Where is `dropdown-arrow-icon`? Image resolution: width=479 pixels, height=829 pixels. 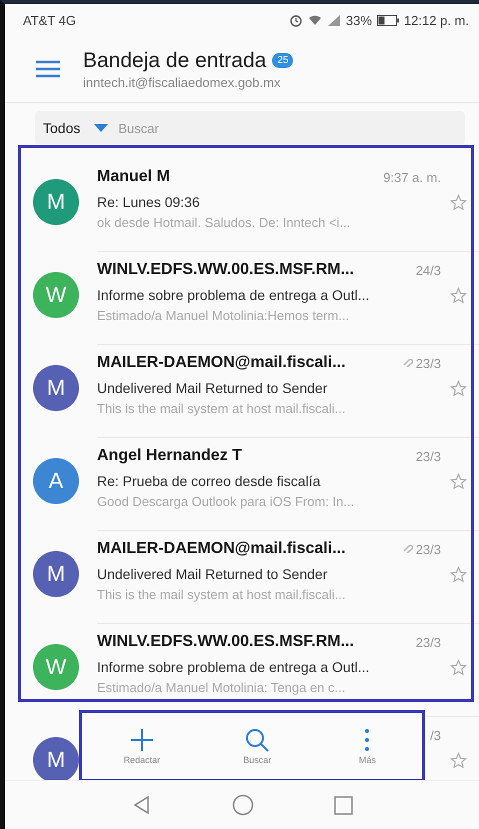
dropdown-arrow-icon is located at coordinates (101, 128).